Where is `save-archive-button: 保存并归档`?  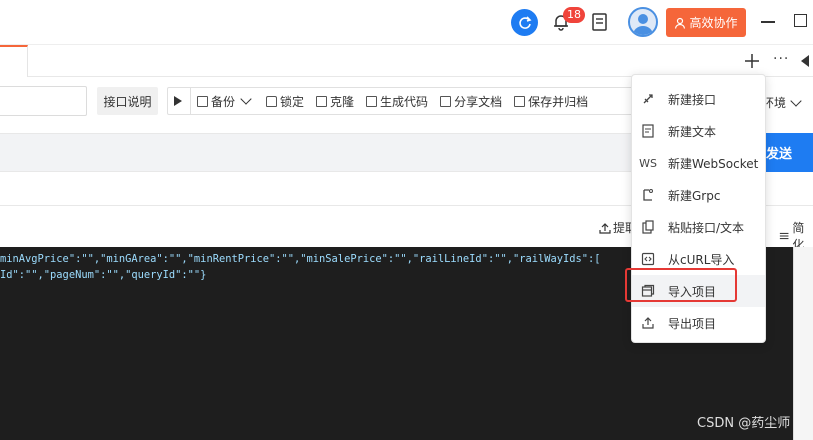
save-archive-button: 保存并归档 is located at coordinates (551, 101).